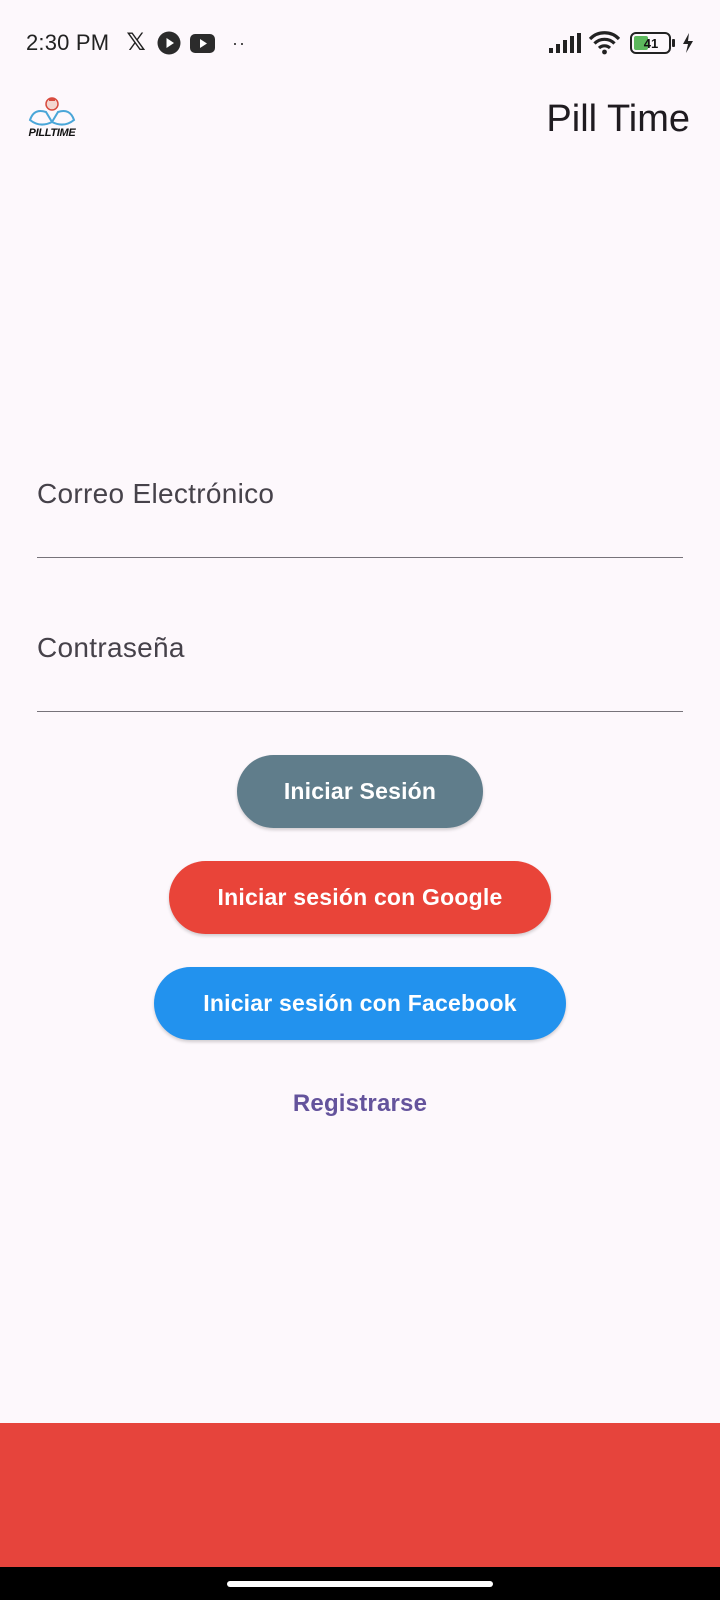  I want to click on signal-icon, so click(565, 43).